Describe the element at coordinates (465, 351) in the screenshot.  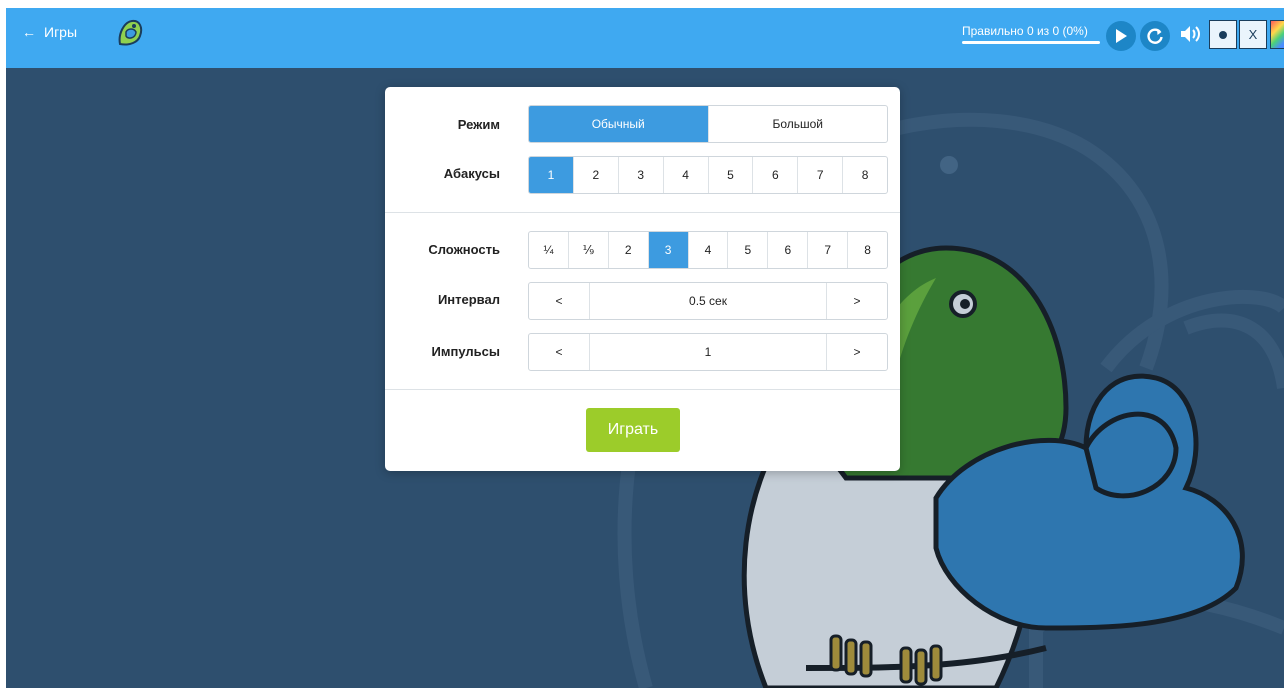
I see `impulses-label: Импульсы` at that location.